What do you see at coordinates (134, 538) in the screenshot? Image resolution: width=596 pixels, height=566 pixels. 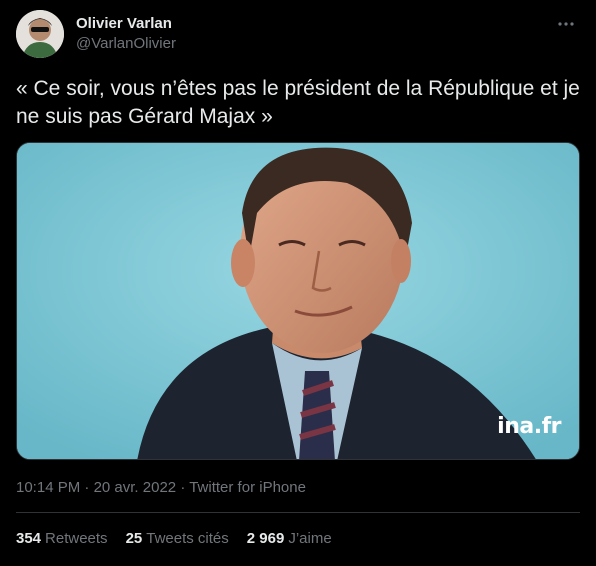 I see `quote-tweets-count: 25` at bounding box center [134, 538].